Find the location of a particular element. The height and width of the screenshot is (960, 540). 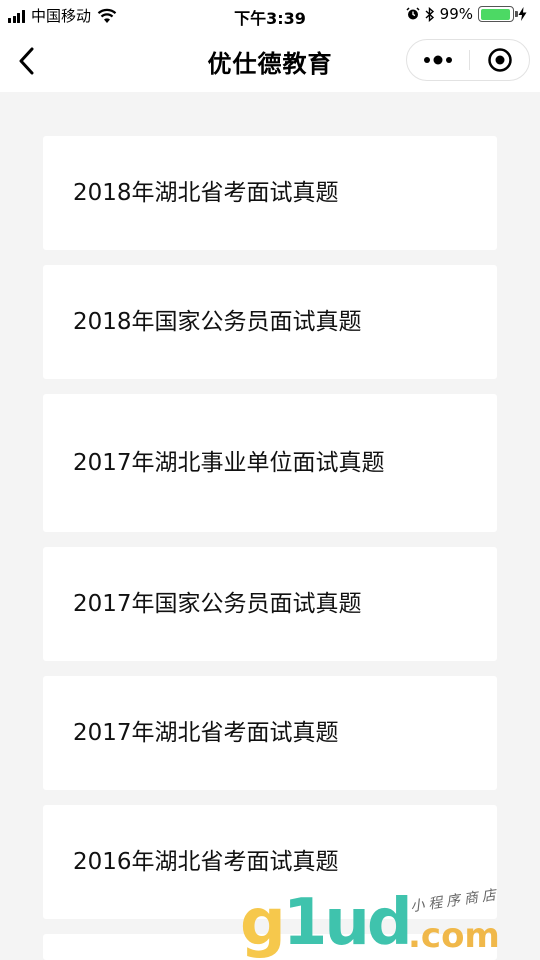

watermark-brand-rest: 1ud is located at coordinates (347, 923).